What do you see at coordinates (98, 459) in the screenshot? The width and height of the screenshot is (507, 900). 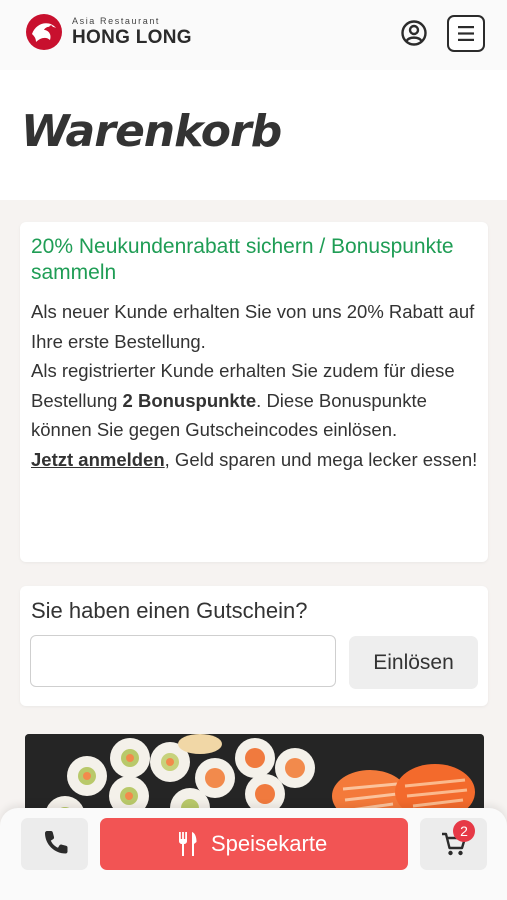 I see `login-link: Jetzt anmelden` at bounding box center [98, 459].